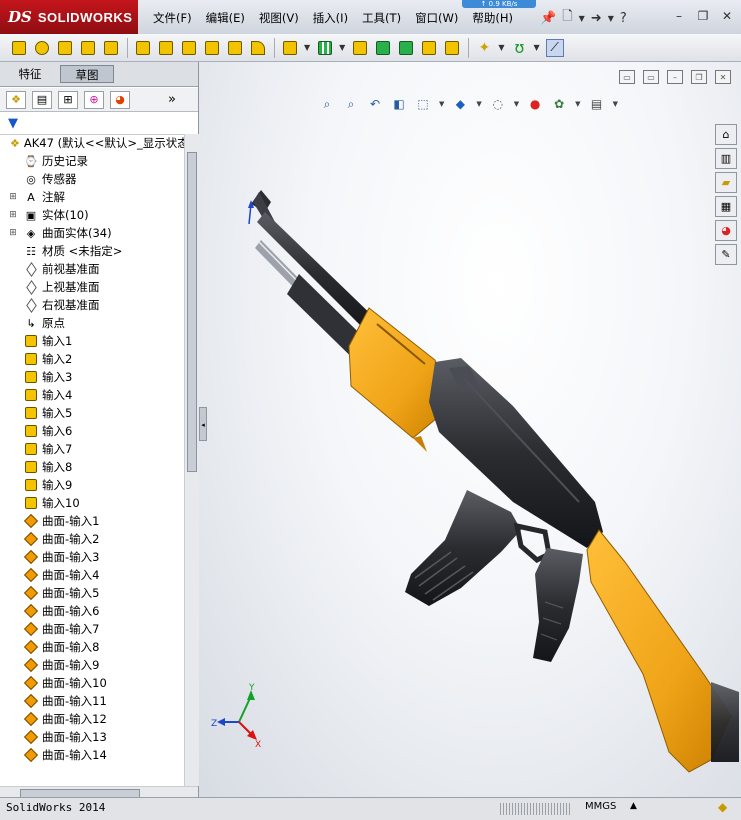 The width and height of the screenshot is (741, 820). I want to click on curves-icon: ʊ, so click(519, 47).